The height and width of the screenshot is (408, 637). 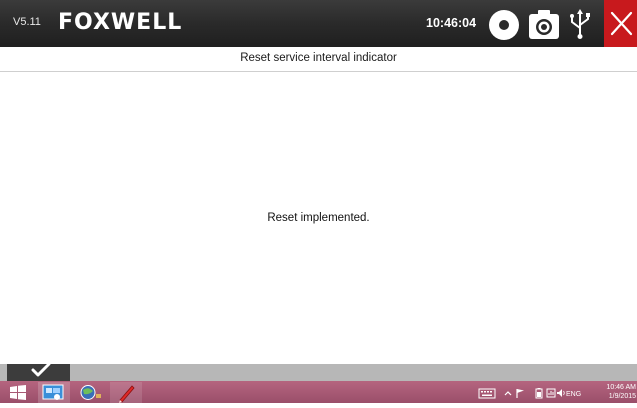 I want to click on network-icon, so click(x=551, y=393).